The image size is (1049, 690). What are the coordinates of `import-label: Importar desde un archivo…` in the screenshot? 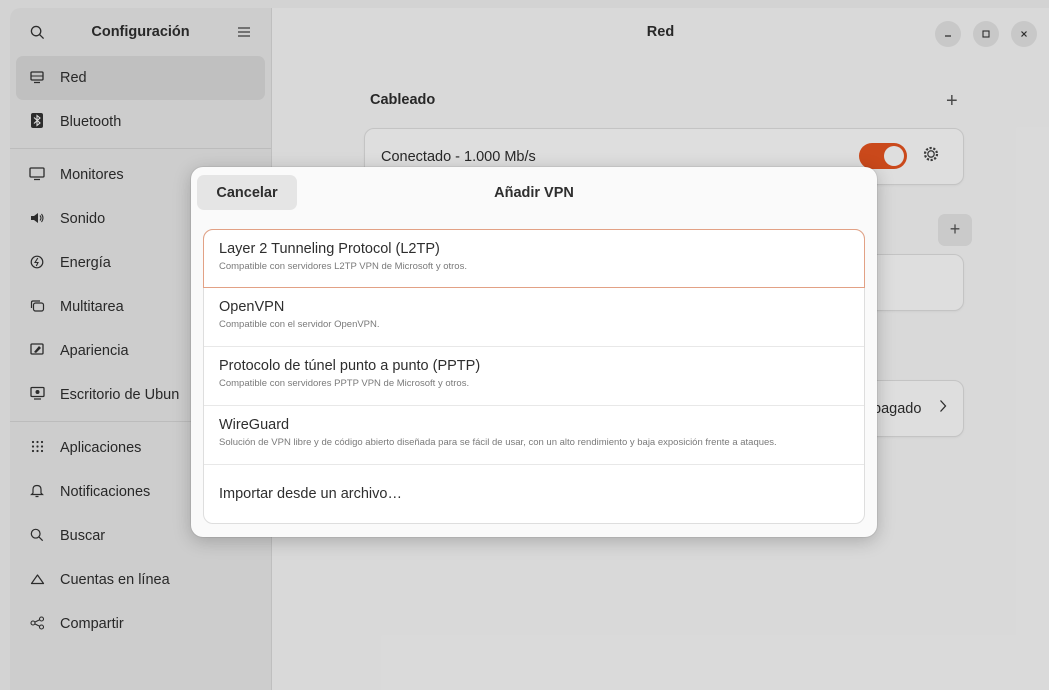 It's located at (310, 494).